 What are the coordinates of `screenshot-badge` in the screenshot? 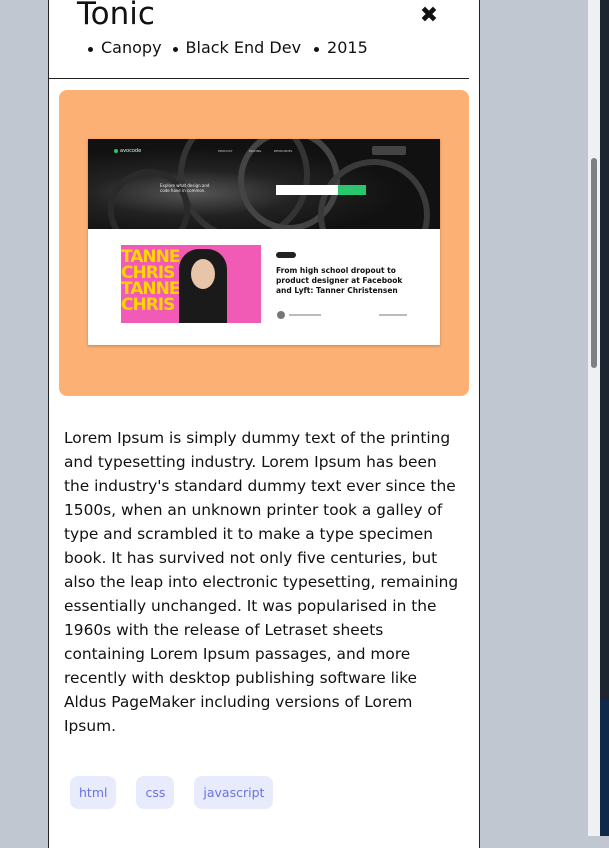 It's located at (286, 255).